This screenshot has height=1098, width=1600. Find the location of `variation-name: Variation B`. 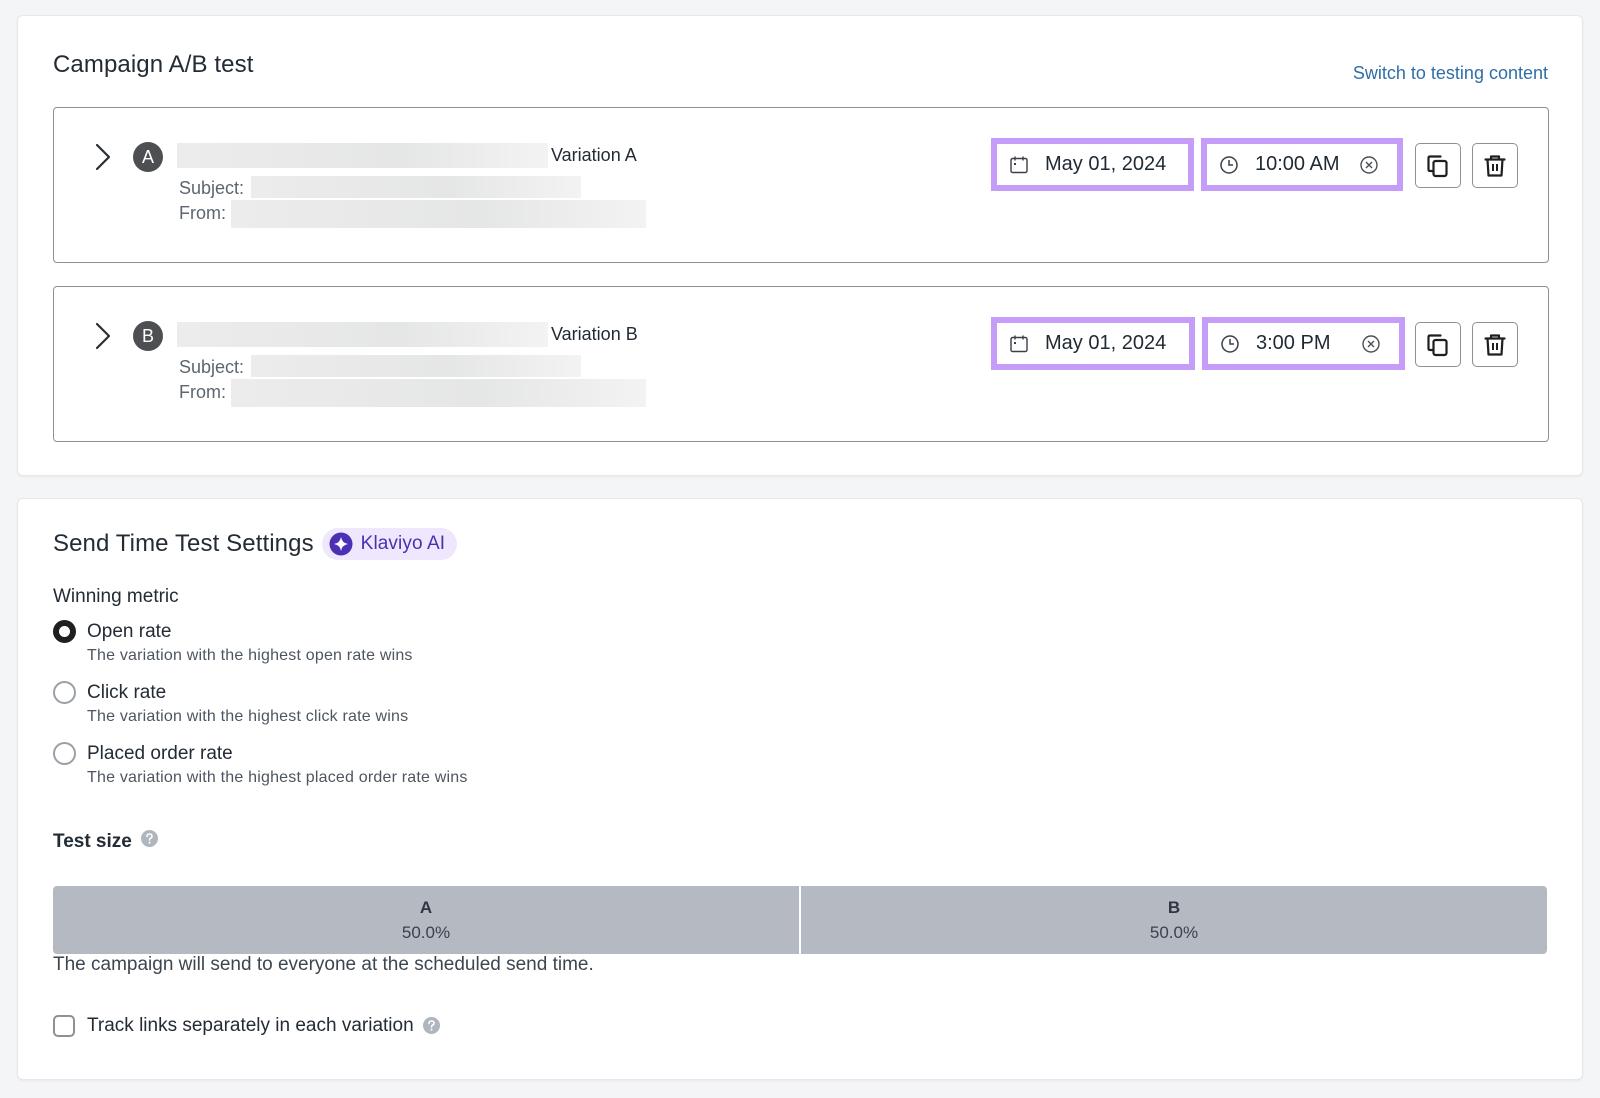

variation-name: Variation B is located at coordinates (594, 334).